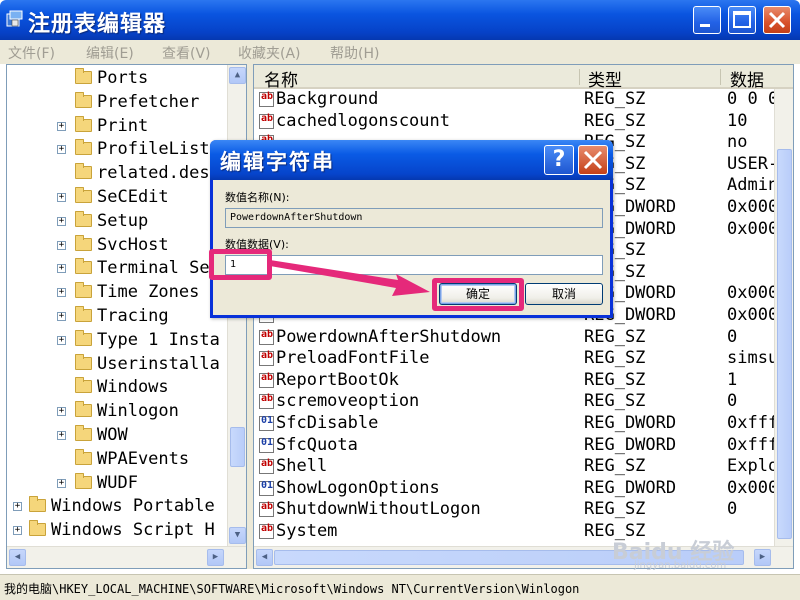 The width and height of the screenshot is (800, 600). I want to click on menu-help: 帮助(H), so click(354, 53).